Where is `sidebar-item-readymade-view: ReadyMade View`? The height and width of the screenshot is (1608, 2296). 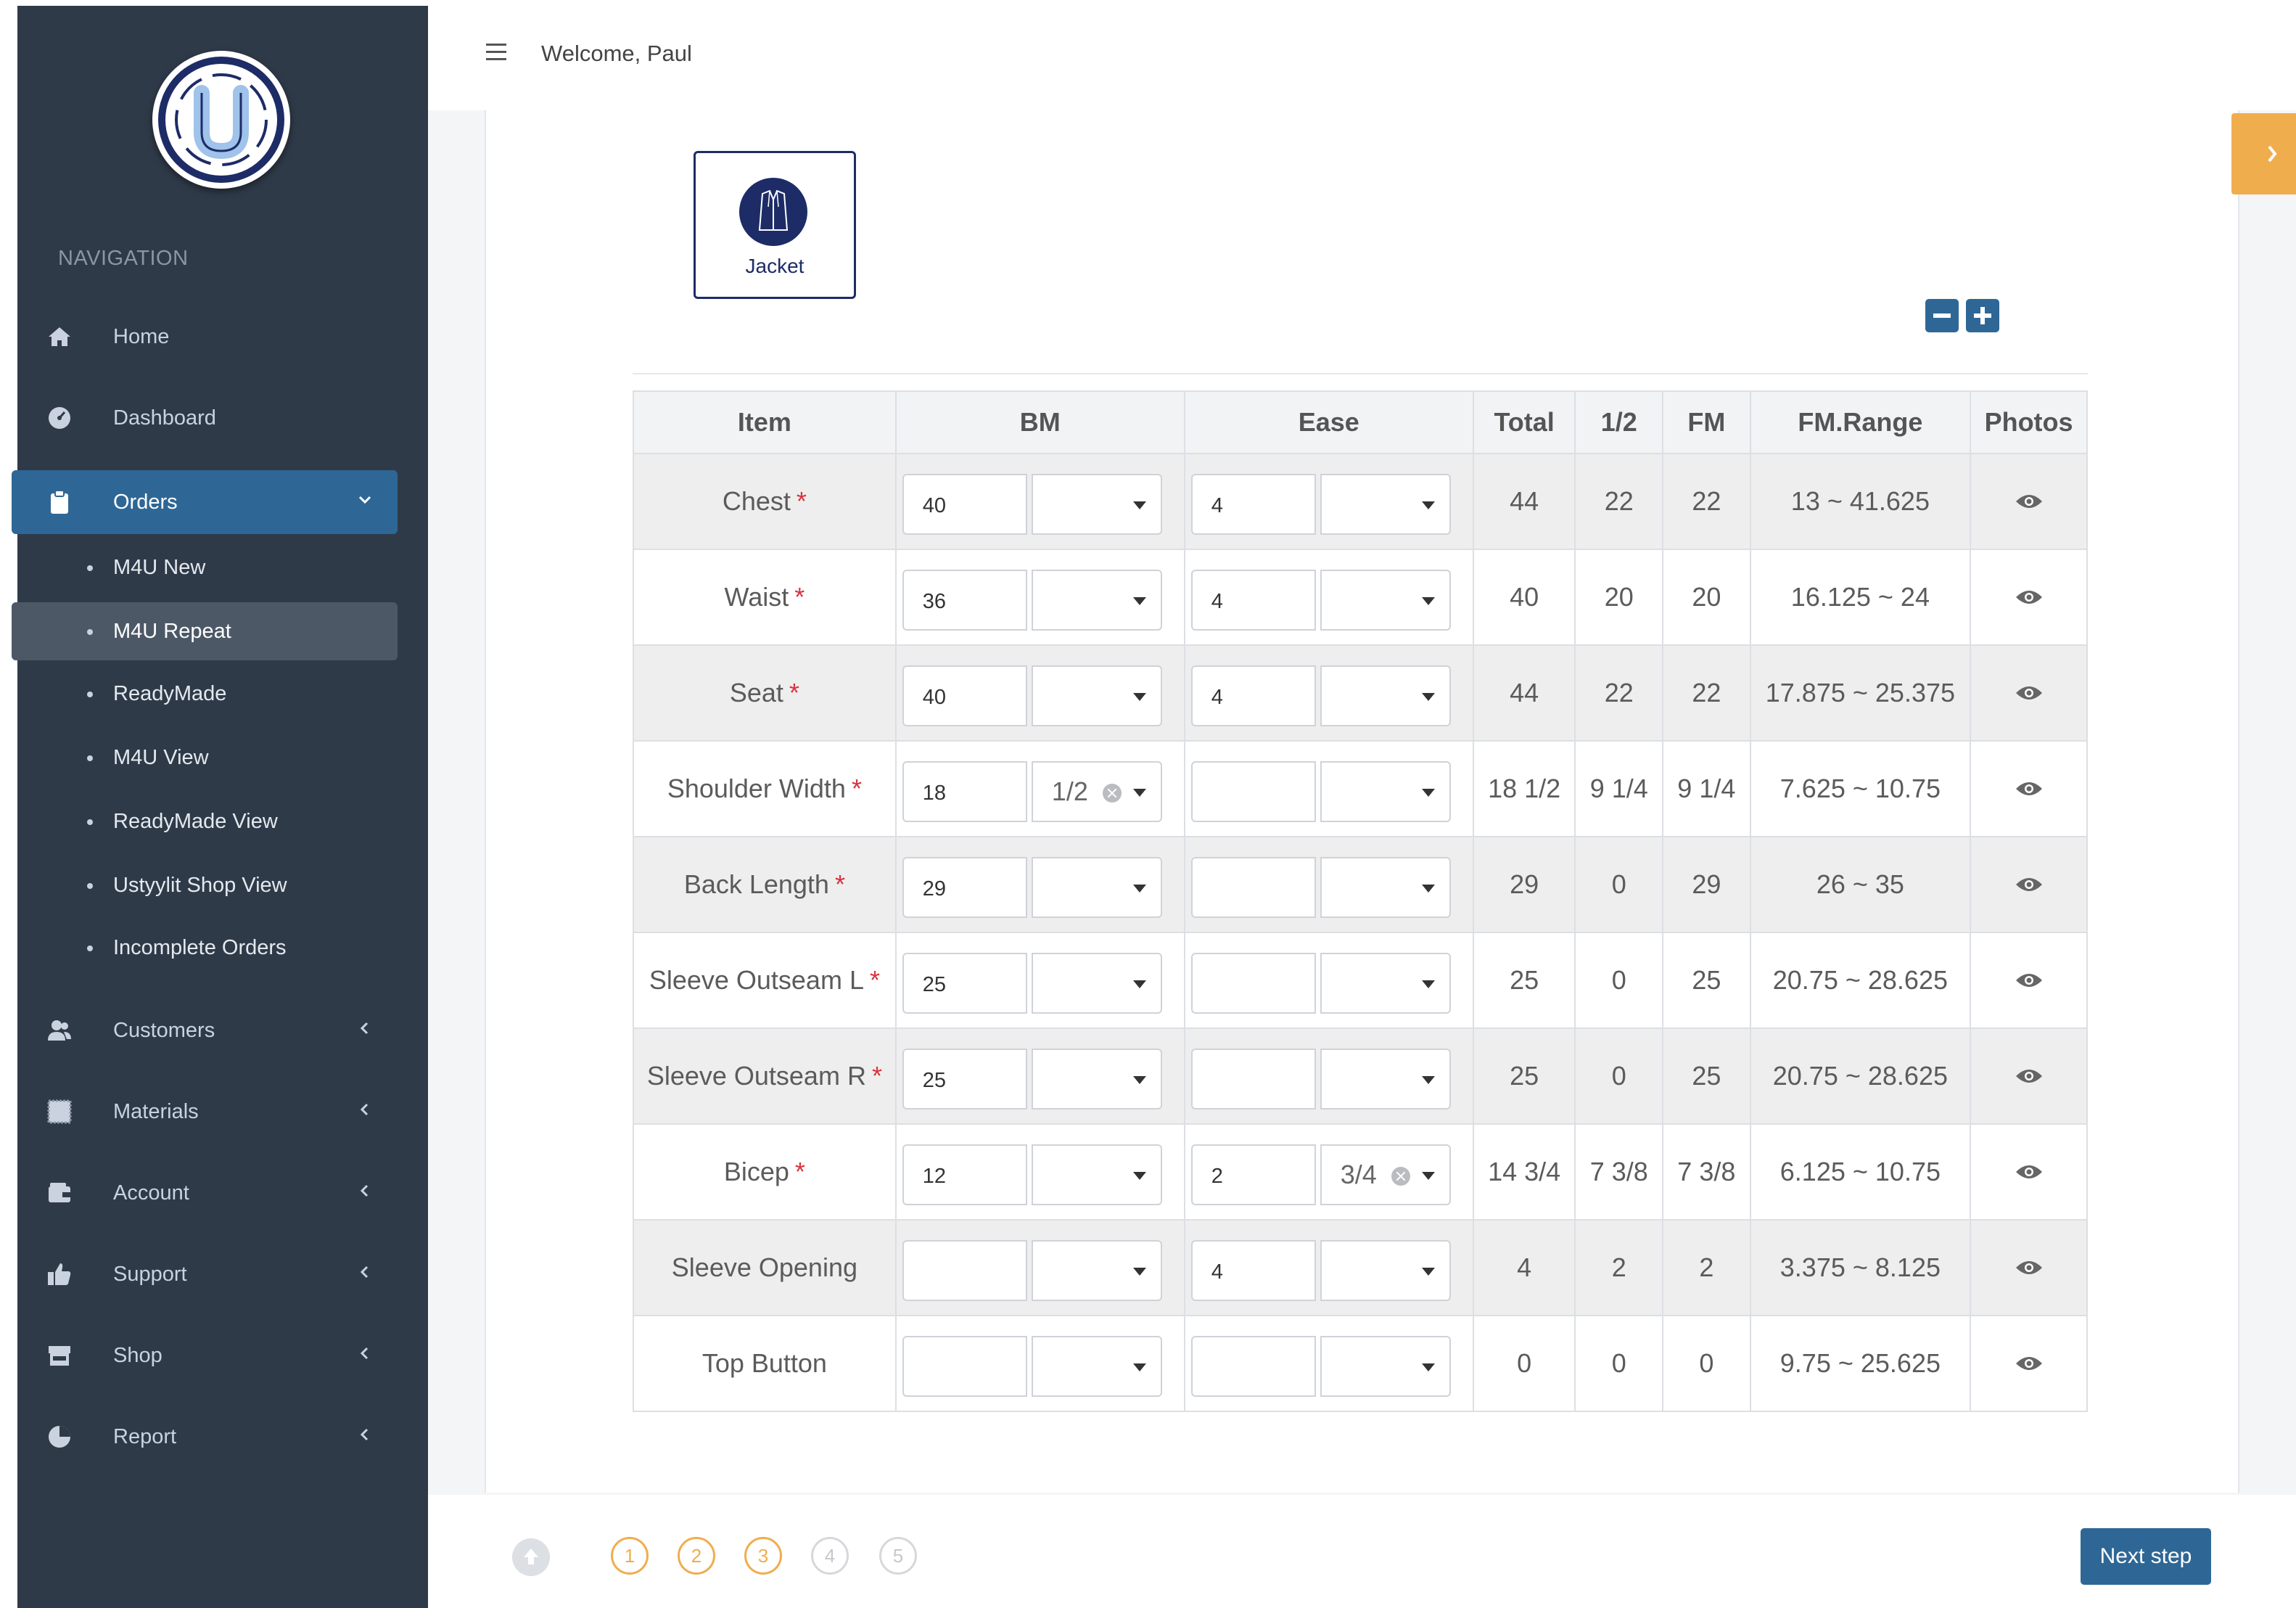
sidebar-item-readymade-view: ReadyMade View is located at coordinates (205, 821).